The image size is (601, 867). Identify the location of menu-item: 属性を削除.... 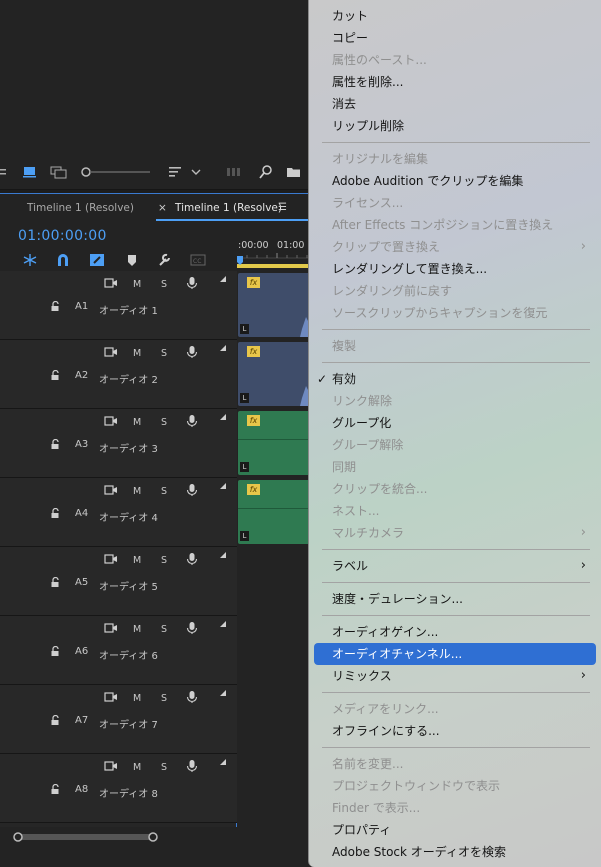
(455, 82).